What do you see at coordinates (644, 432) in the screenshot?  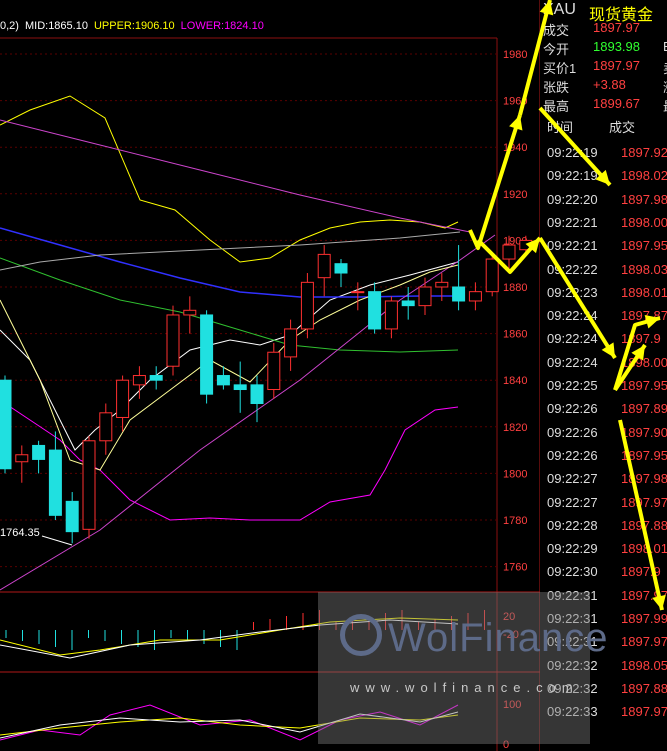 I see `tick-price: 1897.90` at bounding box center [644, 432].